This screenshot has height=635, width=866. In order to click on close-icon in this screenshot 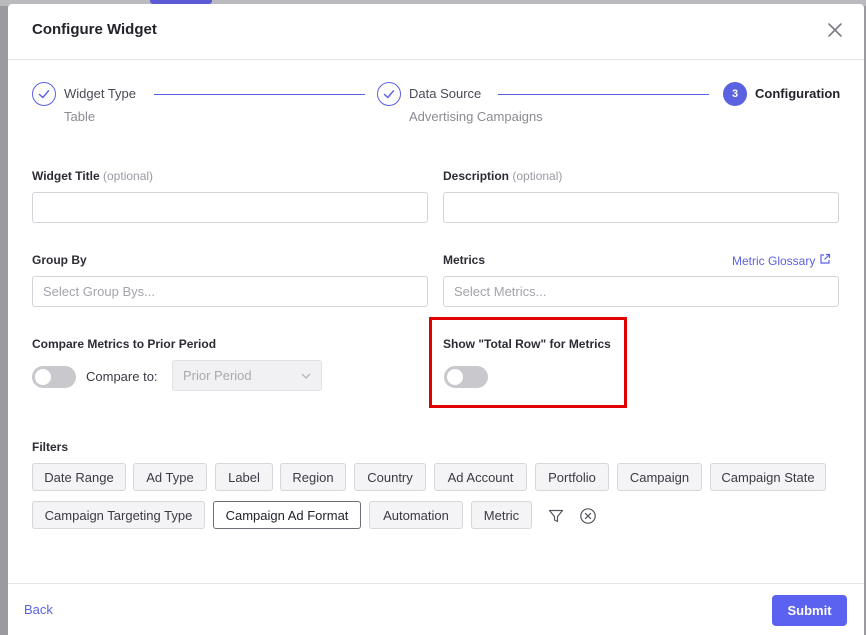, I will do `click(835, 30)`.